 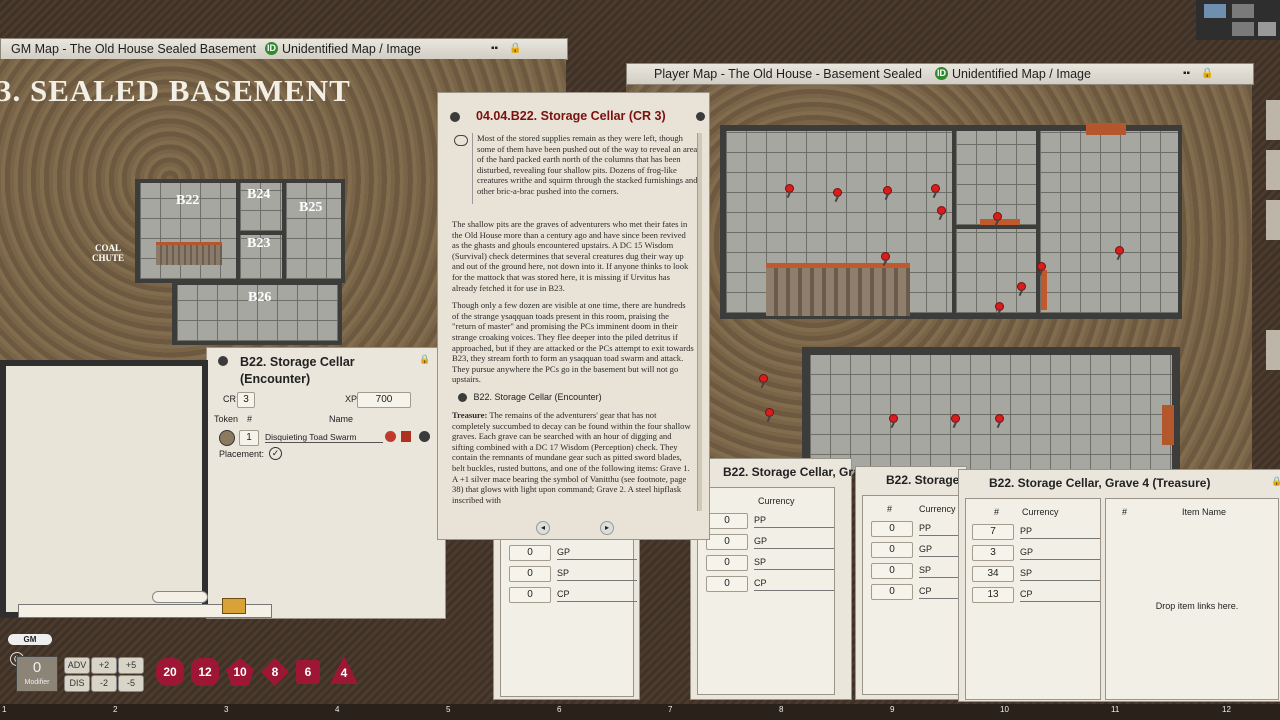 I want to click on hostile-icon, so click(x=406, y=436).